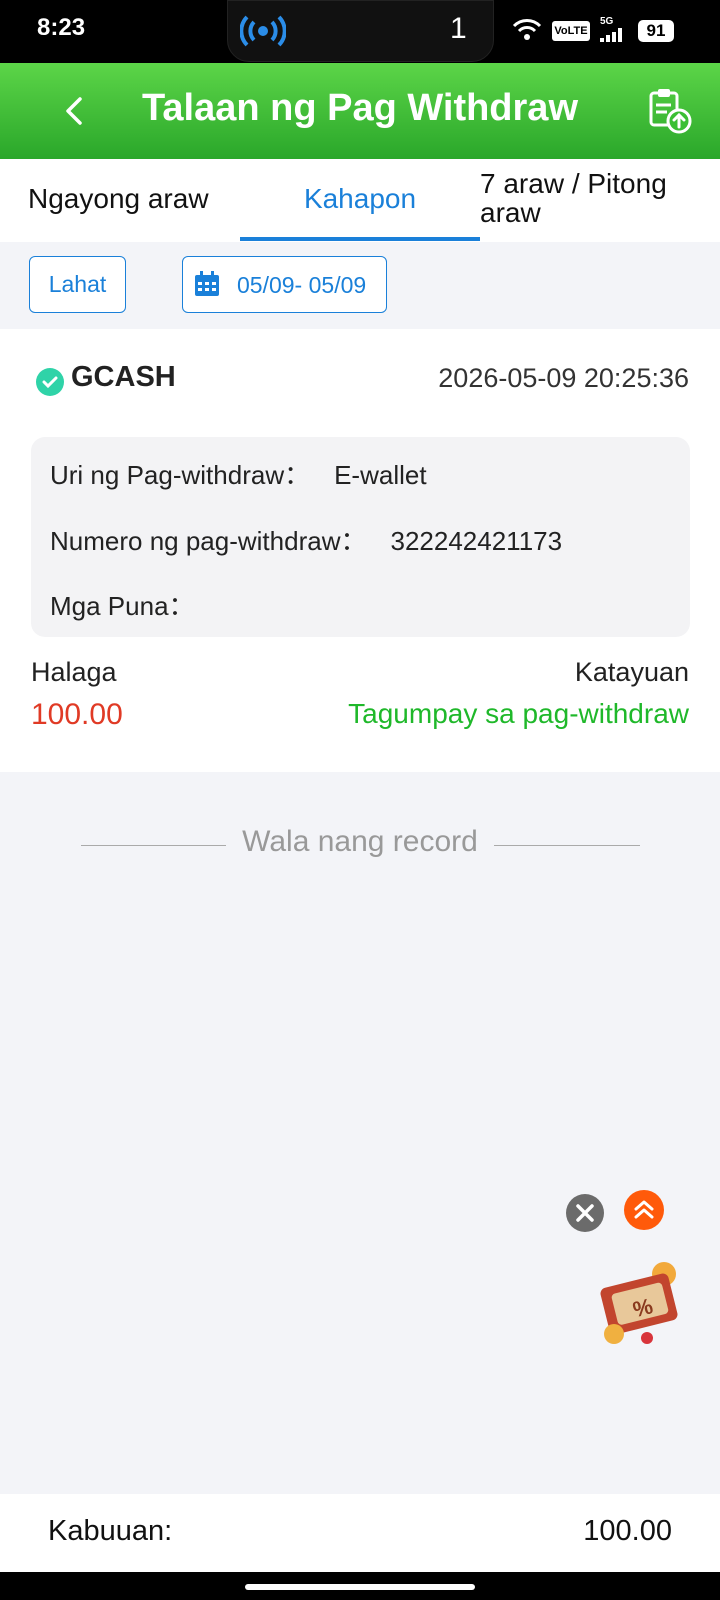 This screenshot has height=1600, width=720. What do you see at coordinates (360, 198) in the screenshot?
I see `tab-yesterday-label: Kahapon` at bounding box center [360, 198].